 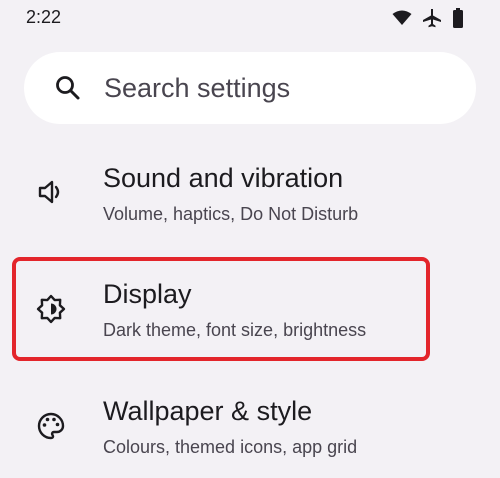 I want to click on status-icons, so click(x=428, y=18).